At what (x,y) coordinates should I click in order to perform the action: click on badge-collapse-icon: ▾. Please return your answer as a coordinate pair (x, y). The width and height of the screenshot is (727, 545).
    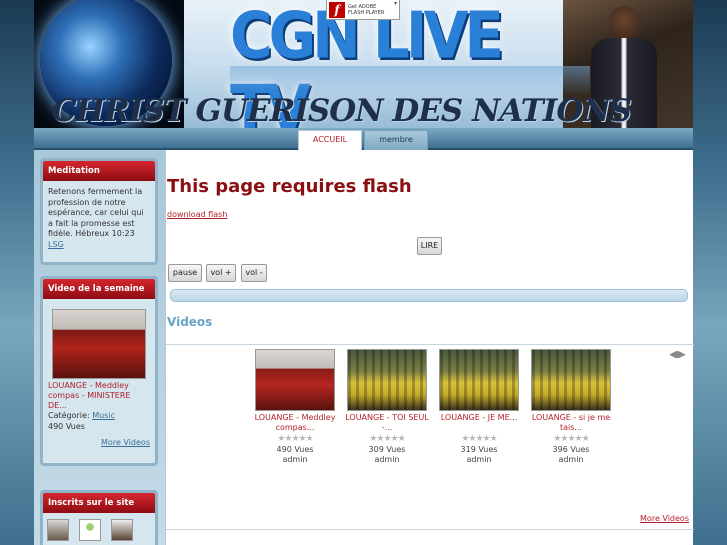
    Looking at the image, I should click on (395, 3).